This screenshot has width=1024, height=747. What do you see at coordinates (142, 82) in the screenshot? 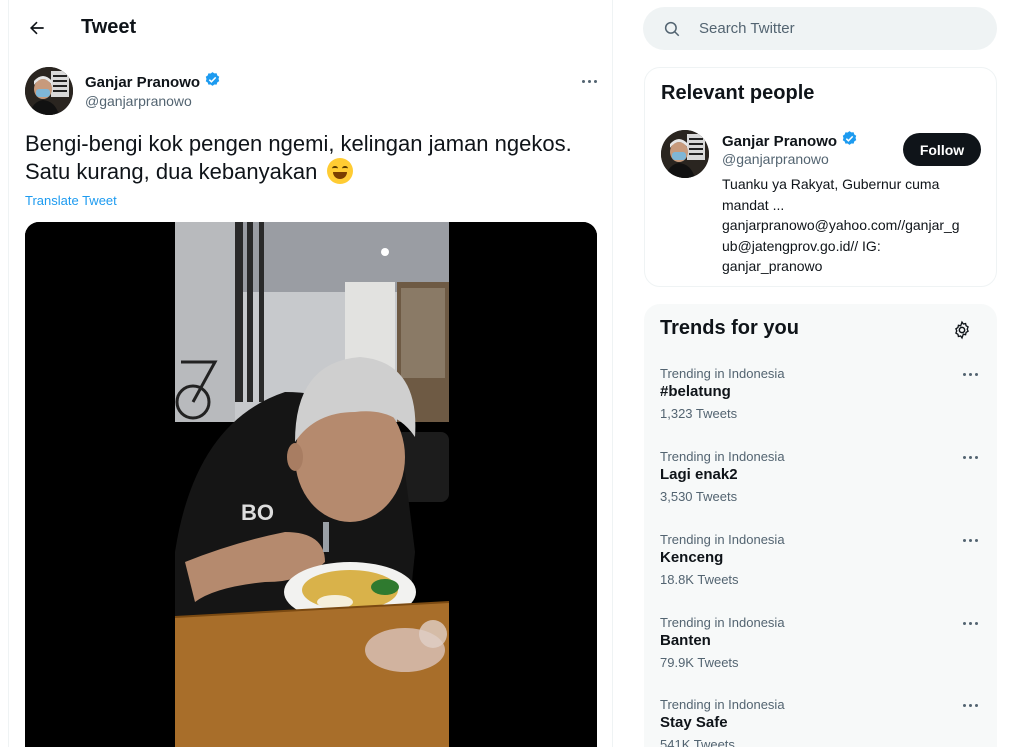
I see `author-name: Ganjar Pranowo` at bounding box center [142, 82].